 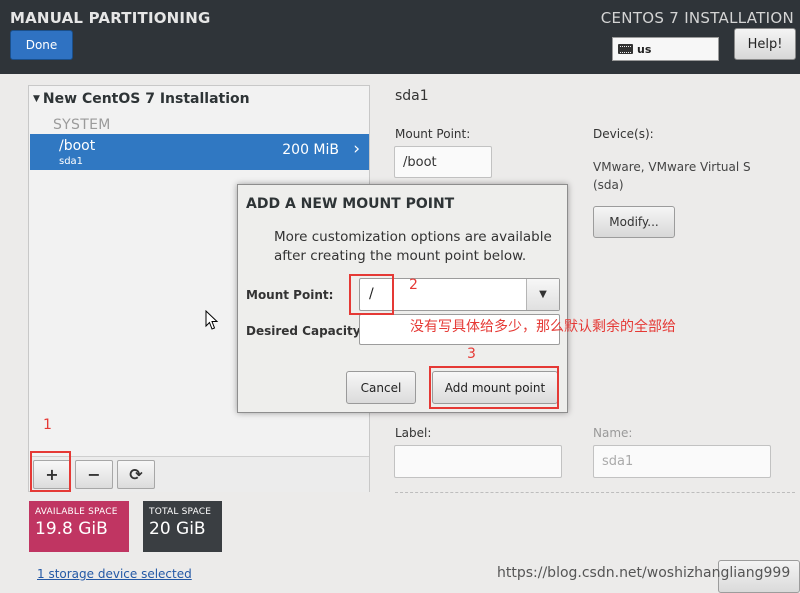 I want to click on available-space-label: AVAILABLE SPACE, so click(x=76, y=512).